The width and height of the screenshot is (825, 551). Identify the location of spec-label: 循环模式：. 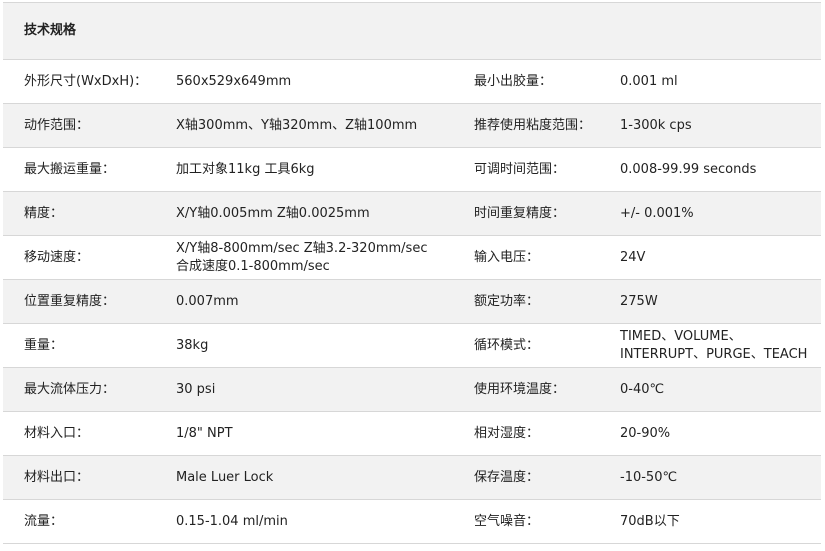
(547, 345).